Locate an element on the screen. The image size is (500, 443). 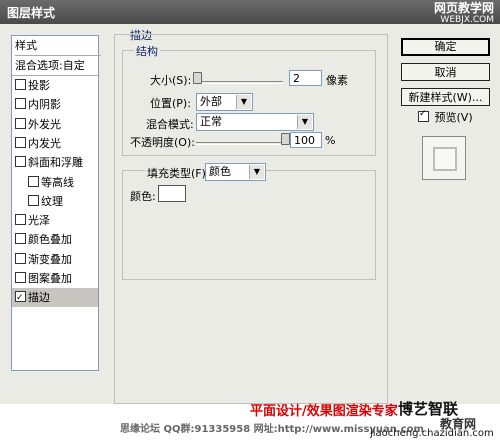
watermark-site: 网页教学网 WEBJX.COM is located at coordinates (464, 14).